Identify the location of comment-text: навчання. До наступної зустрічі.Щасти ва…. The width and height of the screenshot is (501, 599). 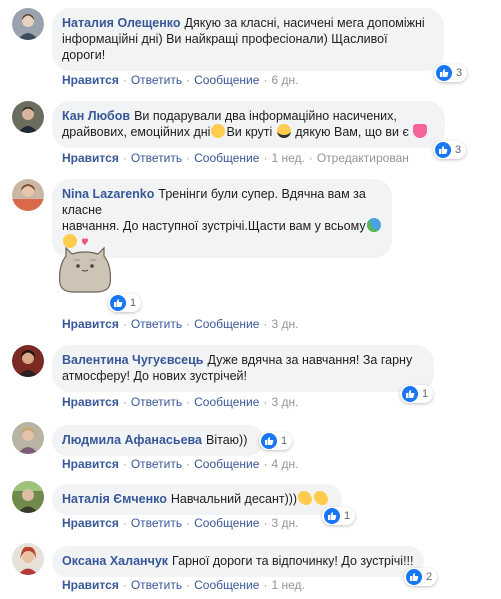
(214, 226).